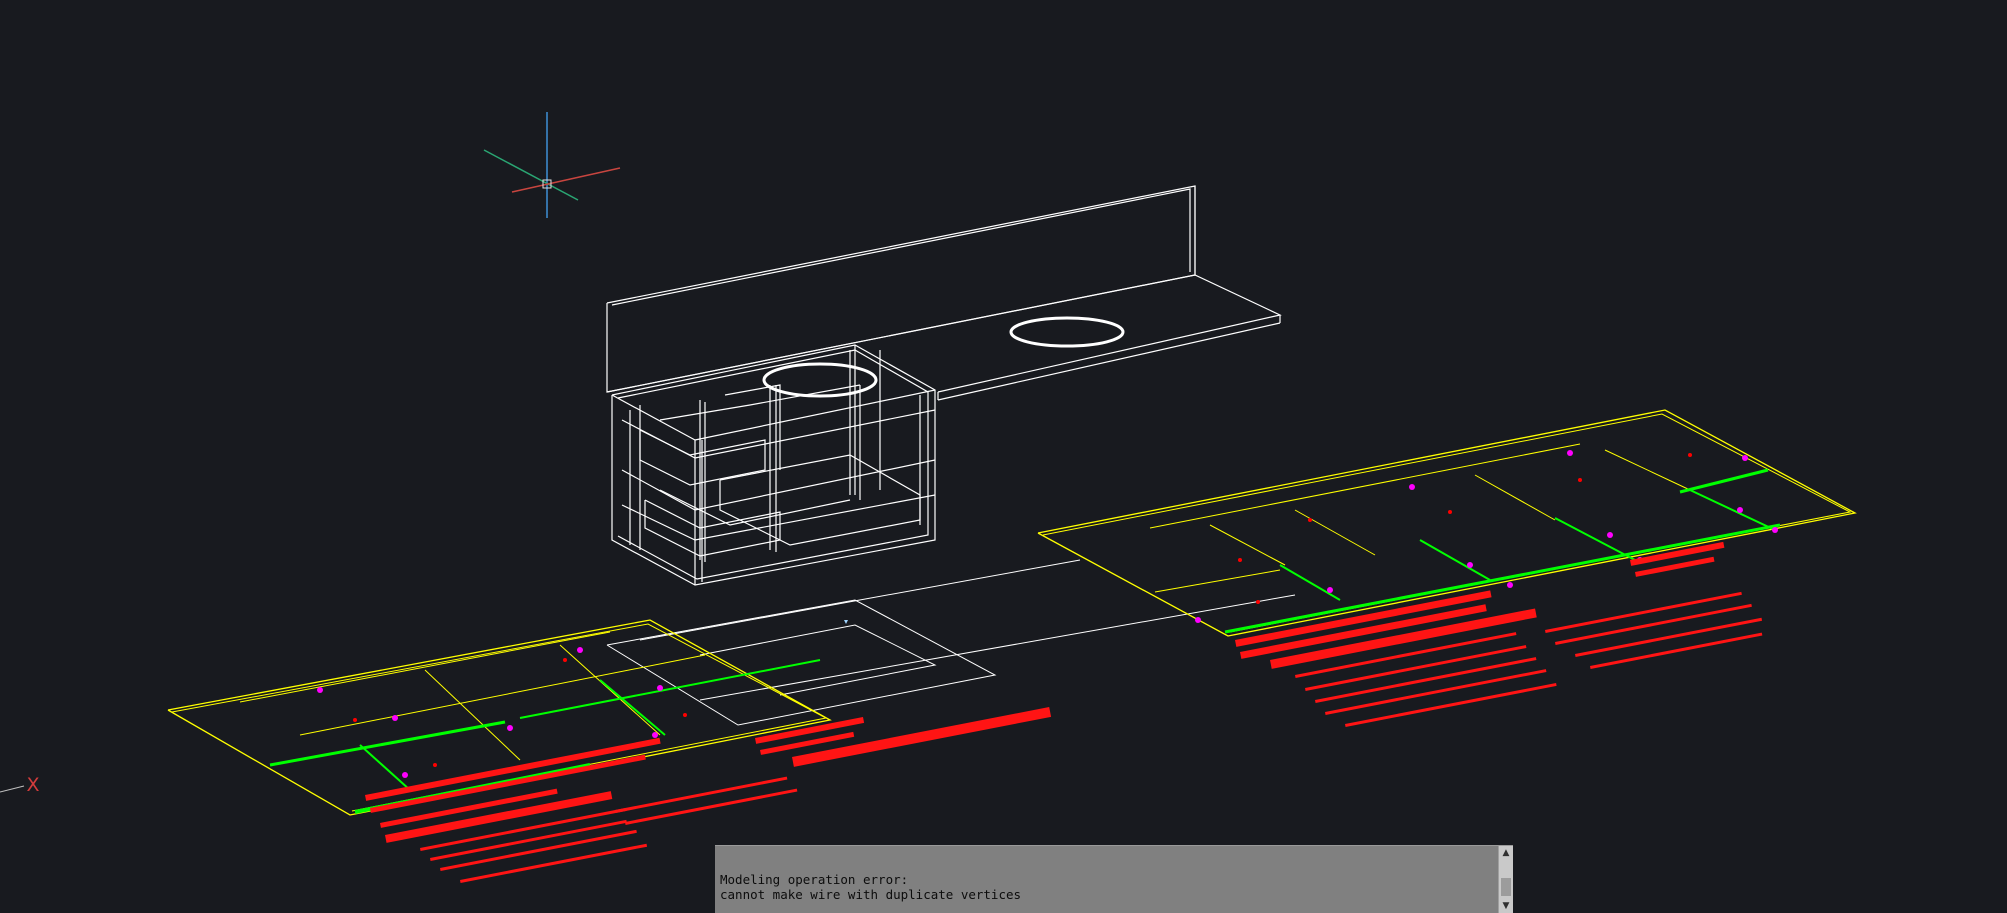  Describe the element at coordinates (1506, 853) in the screenshot. I see `scroll-up-arrow-icon: ▲` at that location.